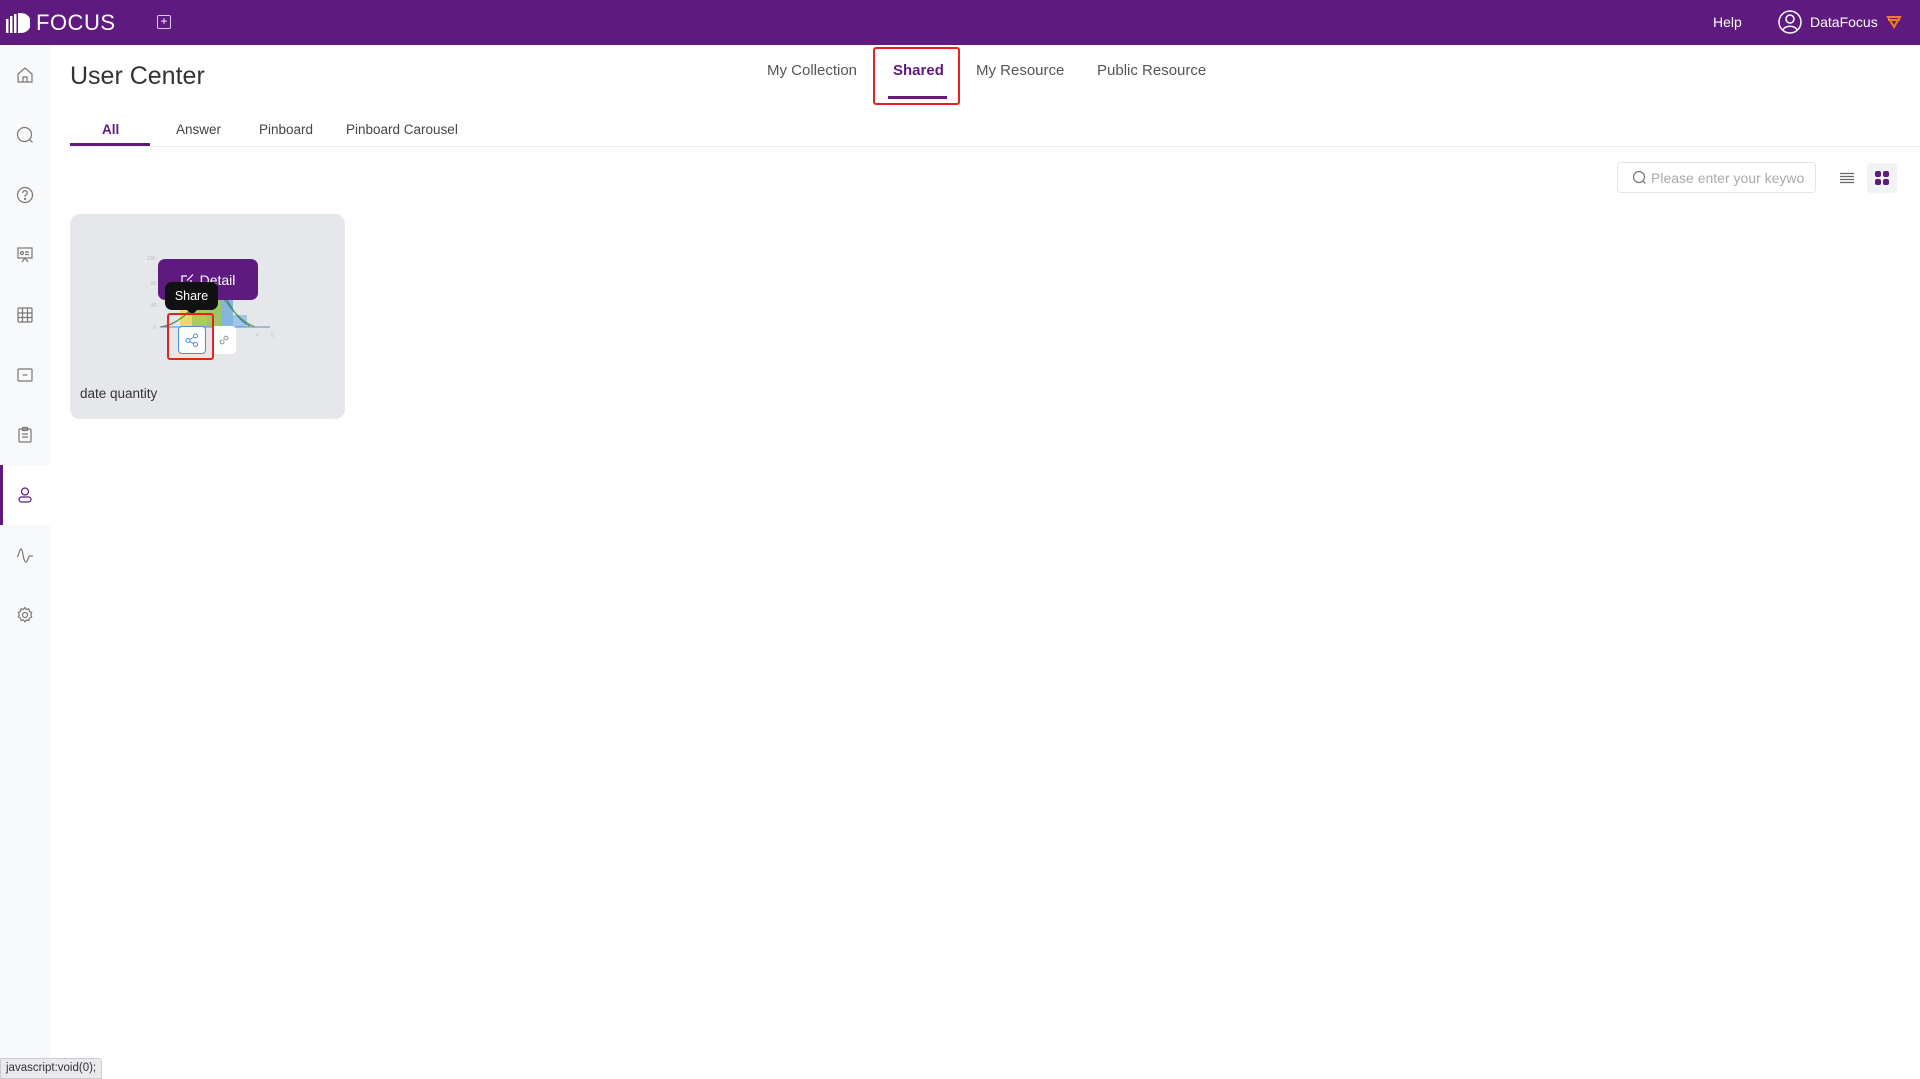  I want to click on sidebar-item-presentation, so click(25, 255).